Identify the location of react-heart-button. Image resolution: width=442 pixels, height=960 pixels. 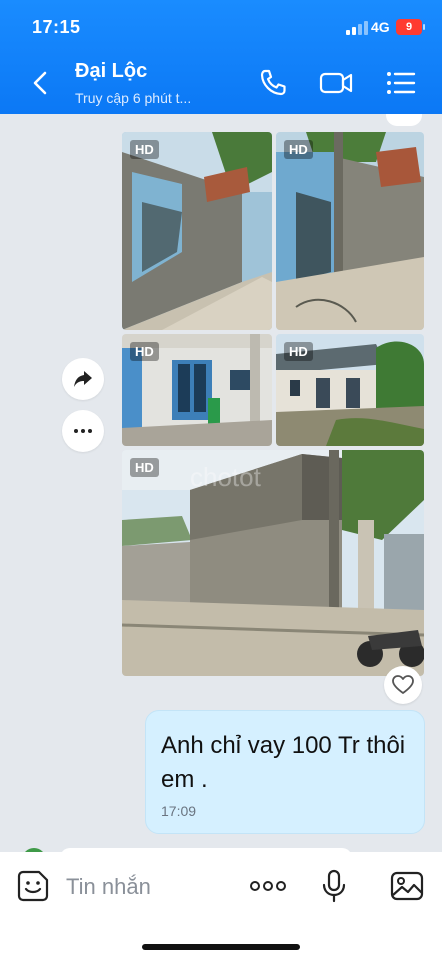
(403, 685).